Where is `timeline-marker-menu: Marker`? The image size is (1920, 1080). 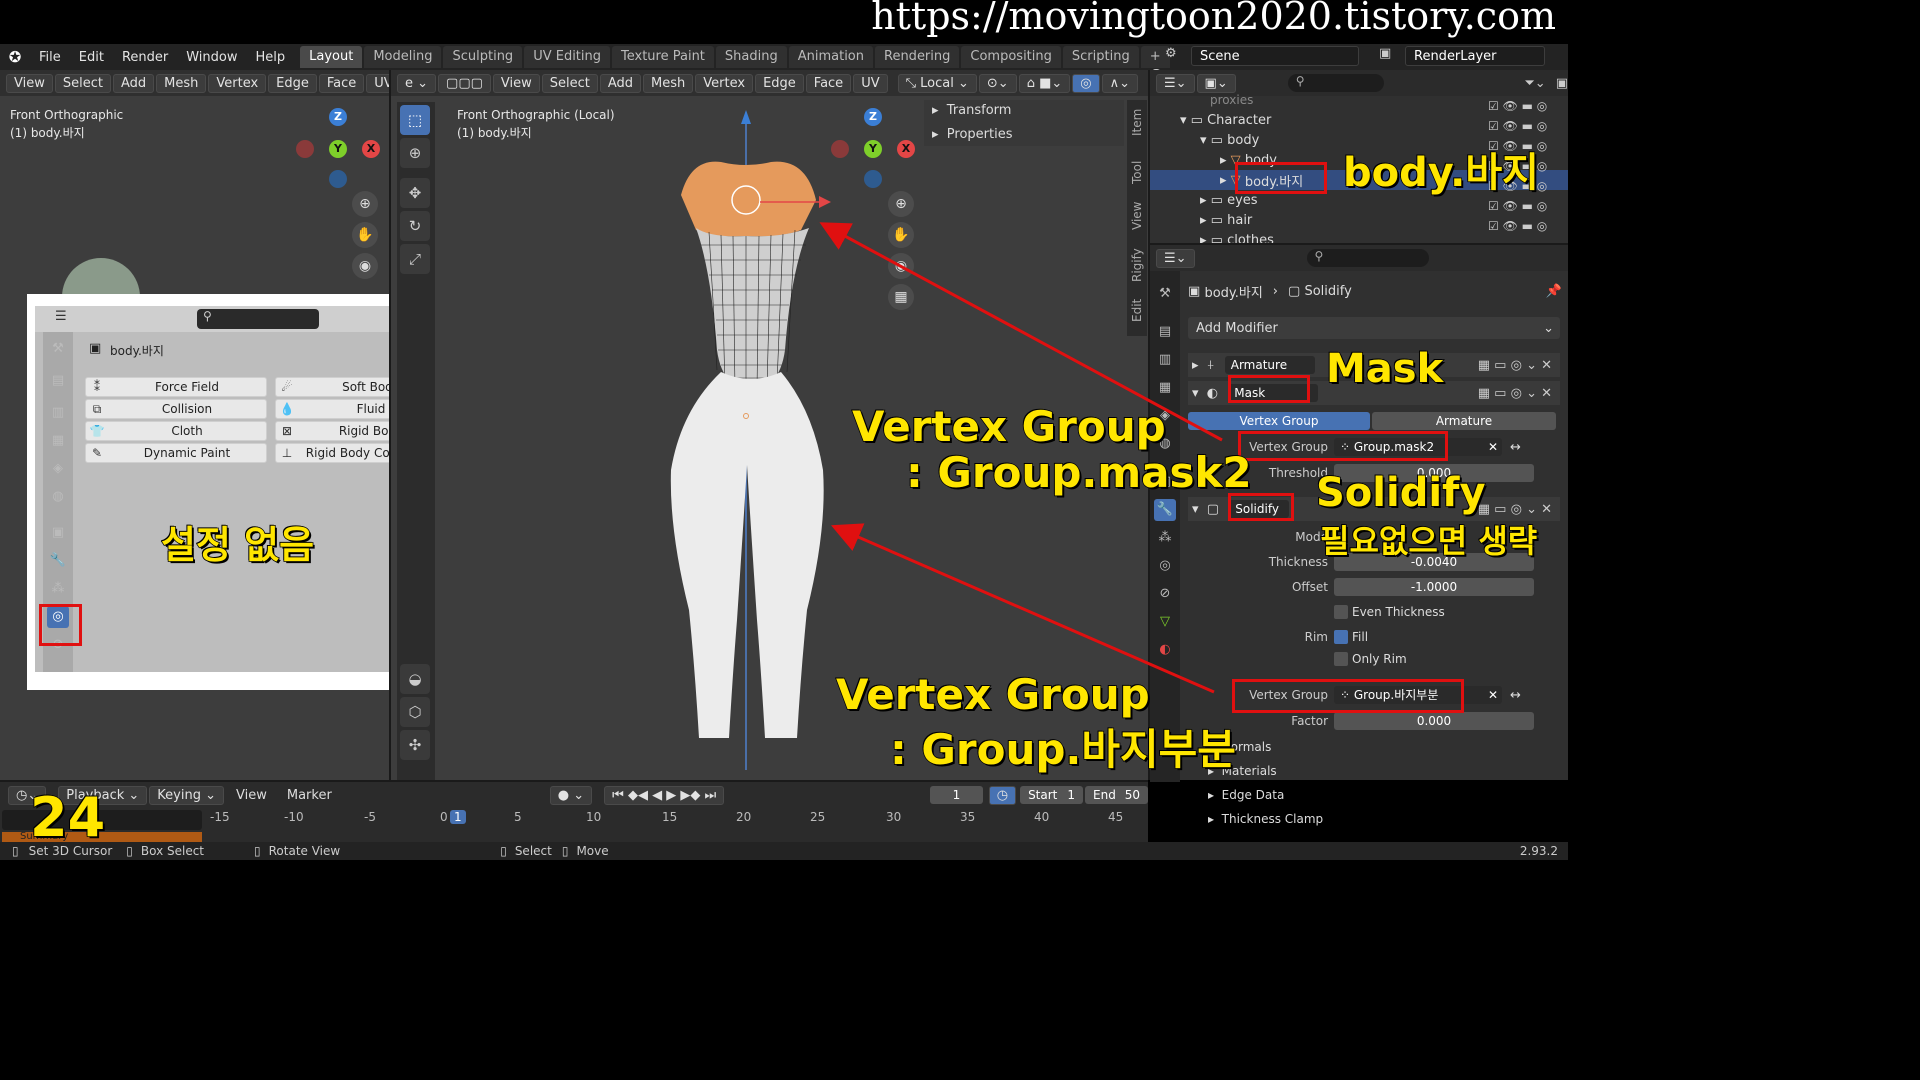 timeline-marker-menu: Marker is located at coordinates (309, 795).